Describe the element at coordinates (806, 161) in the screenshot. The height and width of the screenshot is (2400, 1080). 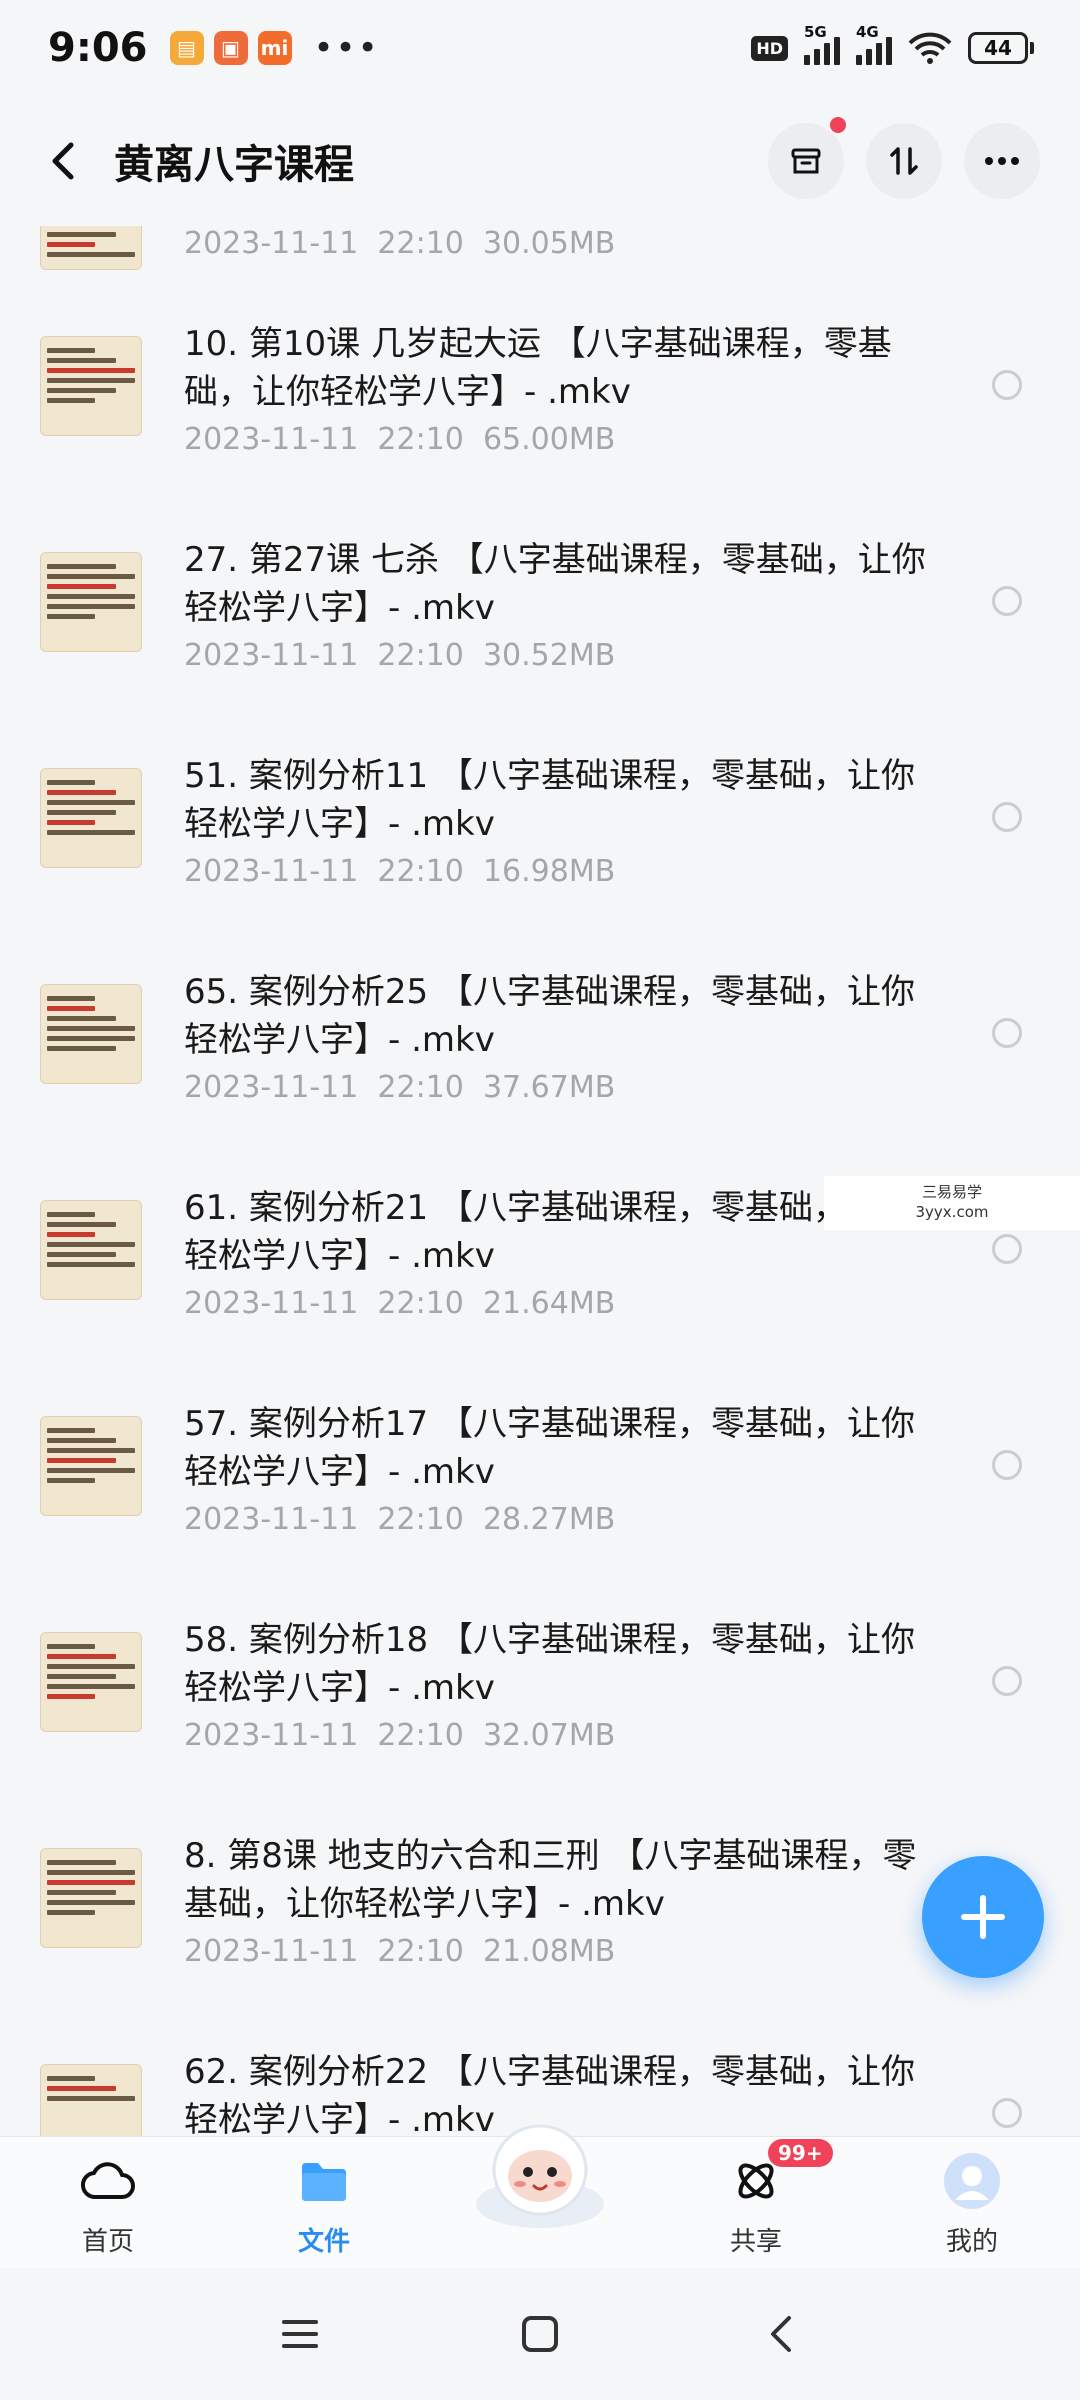
I see `archive-icon` at that location.